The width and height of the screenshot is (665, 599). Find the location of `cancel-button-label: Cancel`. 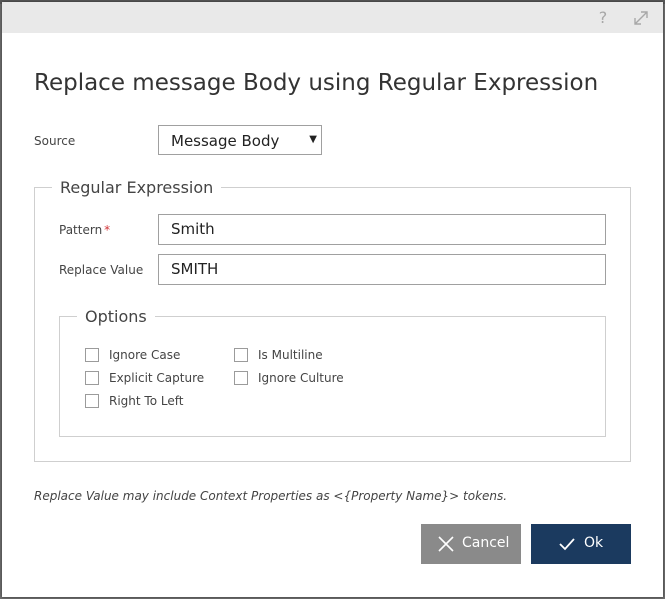

cancel-button-label: Cancel is located at coordinates (486, 543).